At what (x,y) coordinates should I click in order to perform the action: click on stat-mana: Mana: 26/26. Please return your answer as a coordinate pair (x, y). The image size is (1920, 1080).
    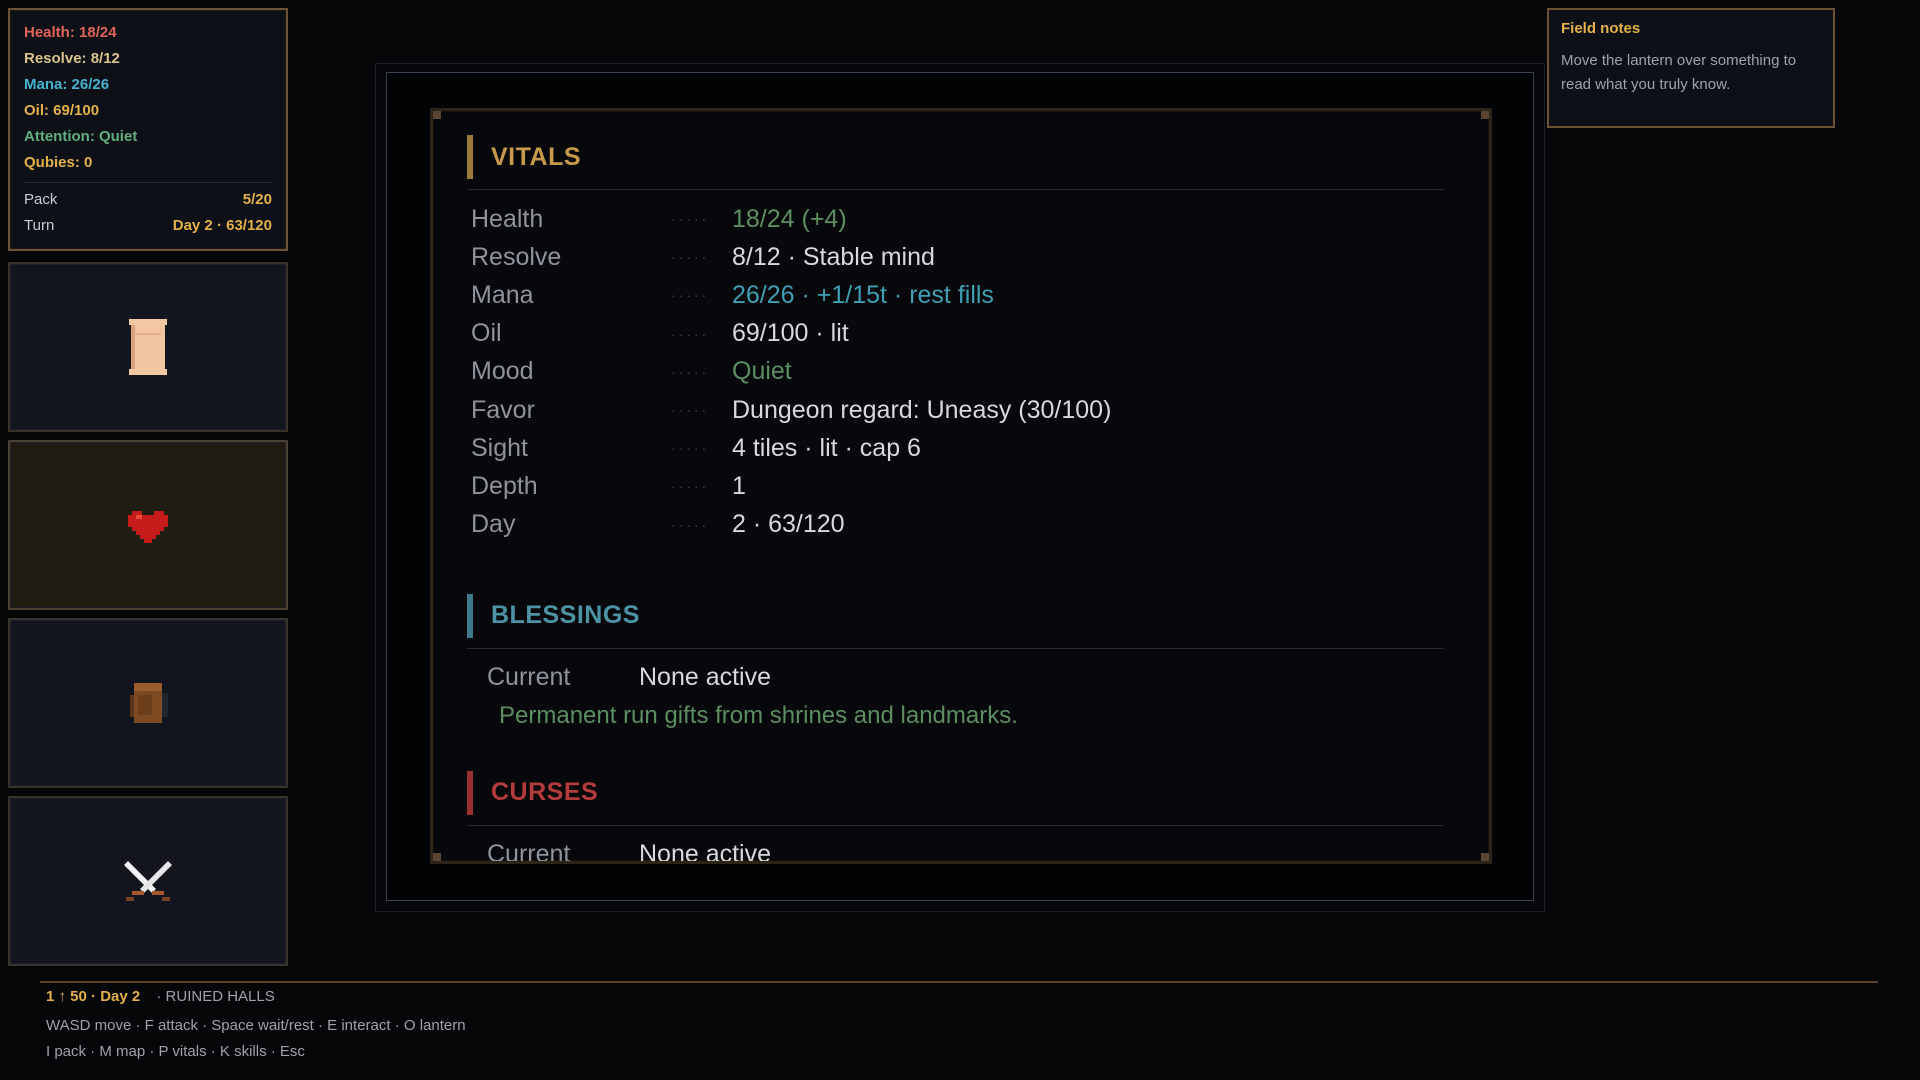
    Looking at the image, I should click on (67, 84).